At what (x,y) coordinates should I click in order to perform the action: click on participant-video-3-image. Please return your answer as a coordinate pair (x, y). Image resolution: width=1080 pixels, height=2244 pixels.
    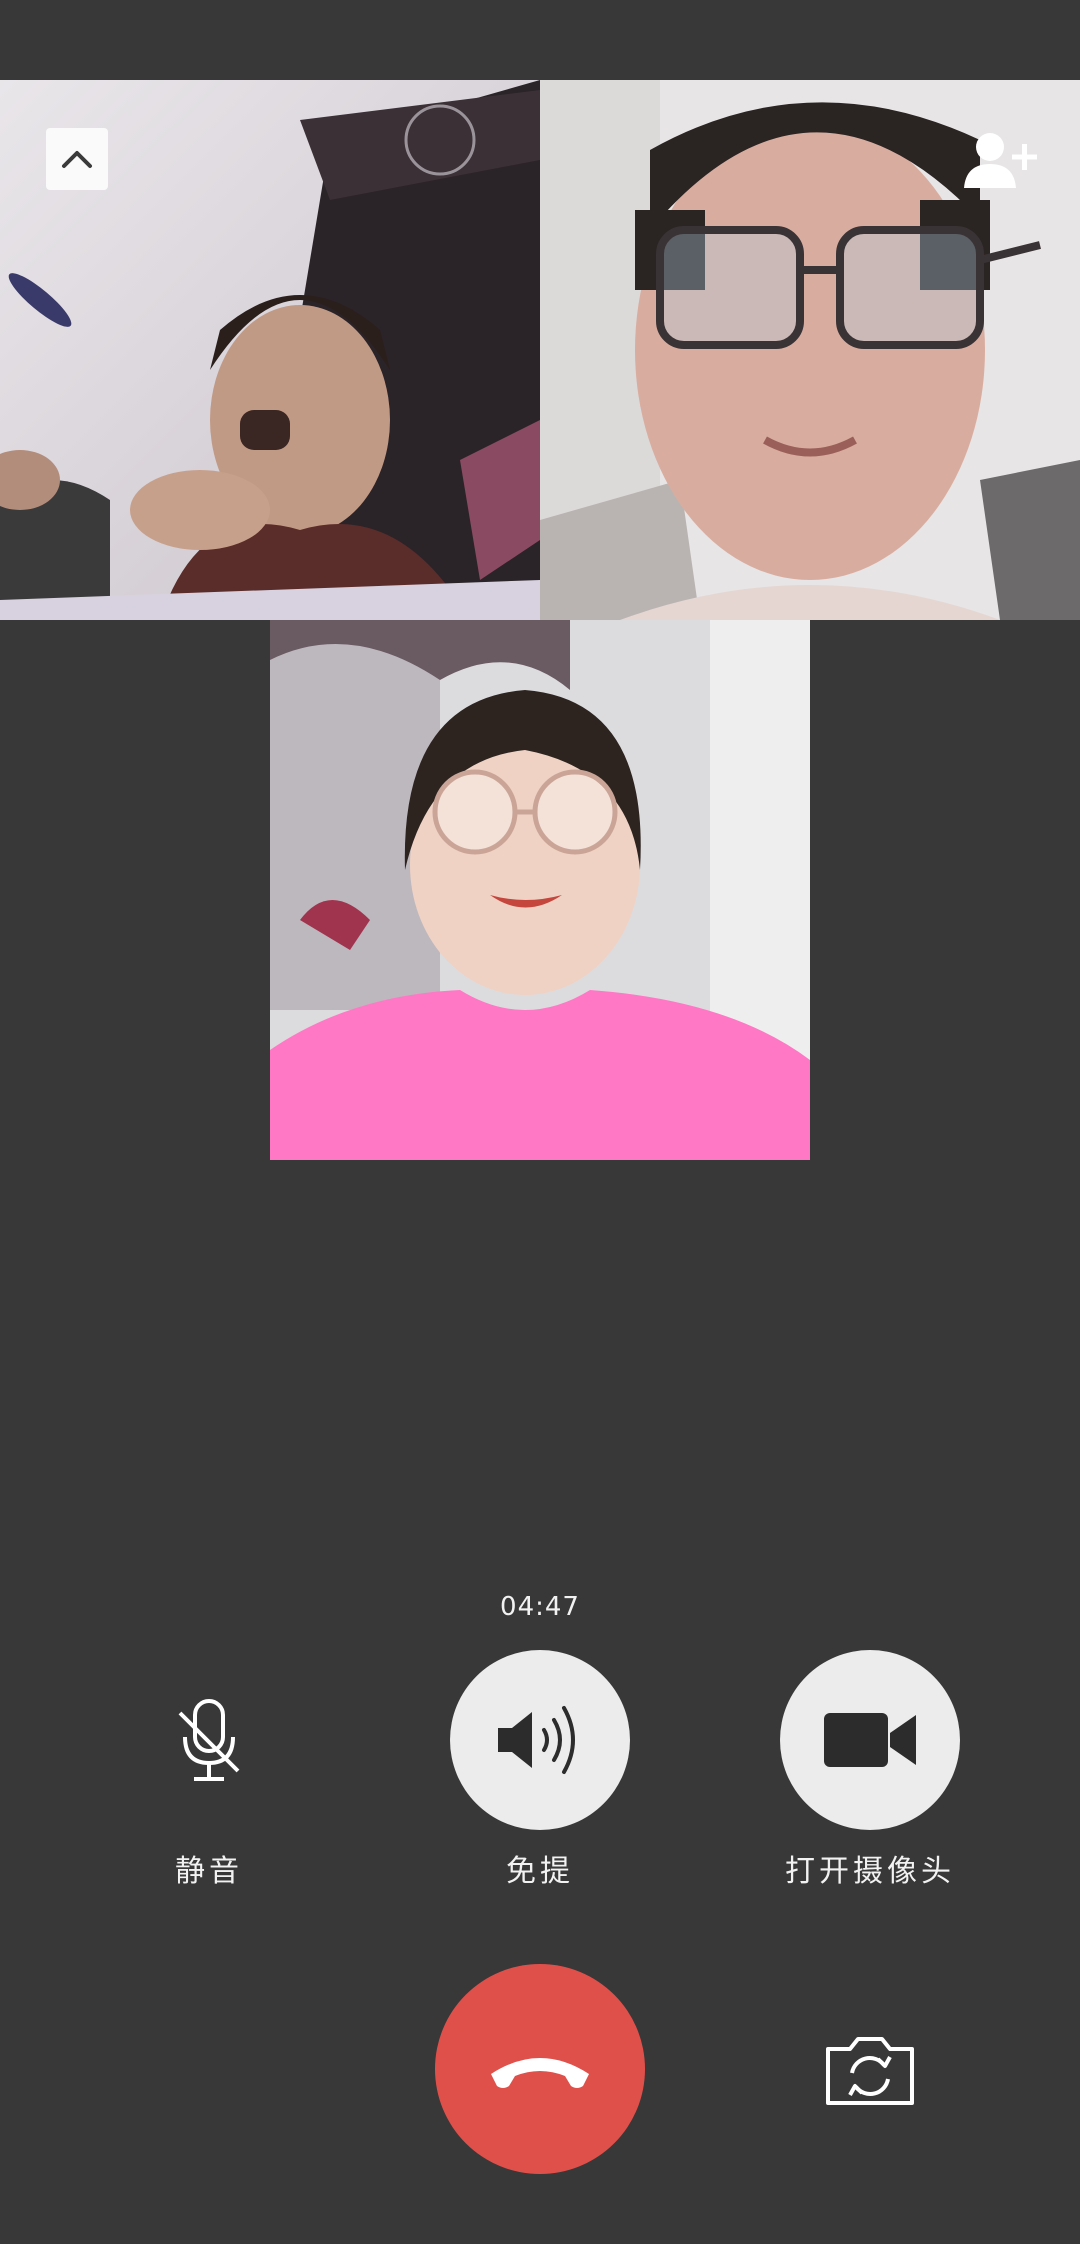
    Looking at the image, I should click on (540, 890).